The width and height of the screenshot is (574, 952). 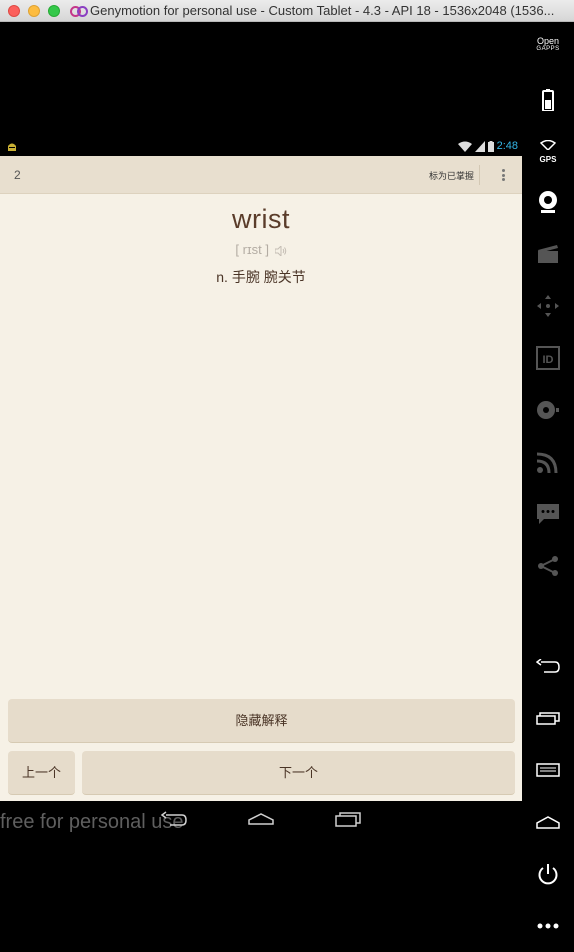 What do you see at coordinates (548, 770) in the screenshot?
I see `menu-icon` at bounding box center [548, 770].